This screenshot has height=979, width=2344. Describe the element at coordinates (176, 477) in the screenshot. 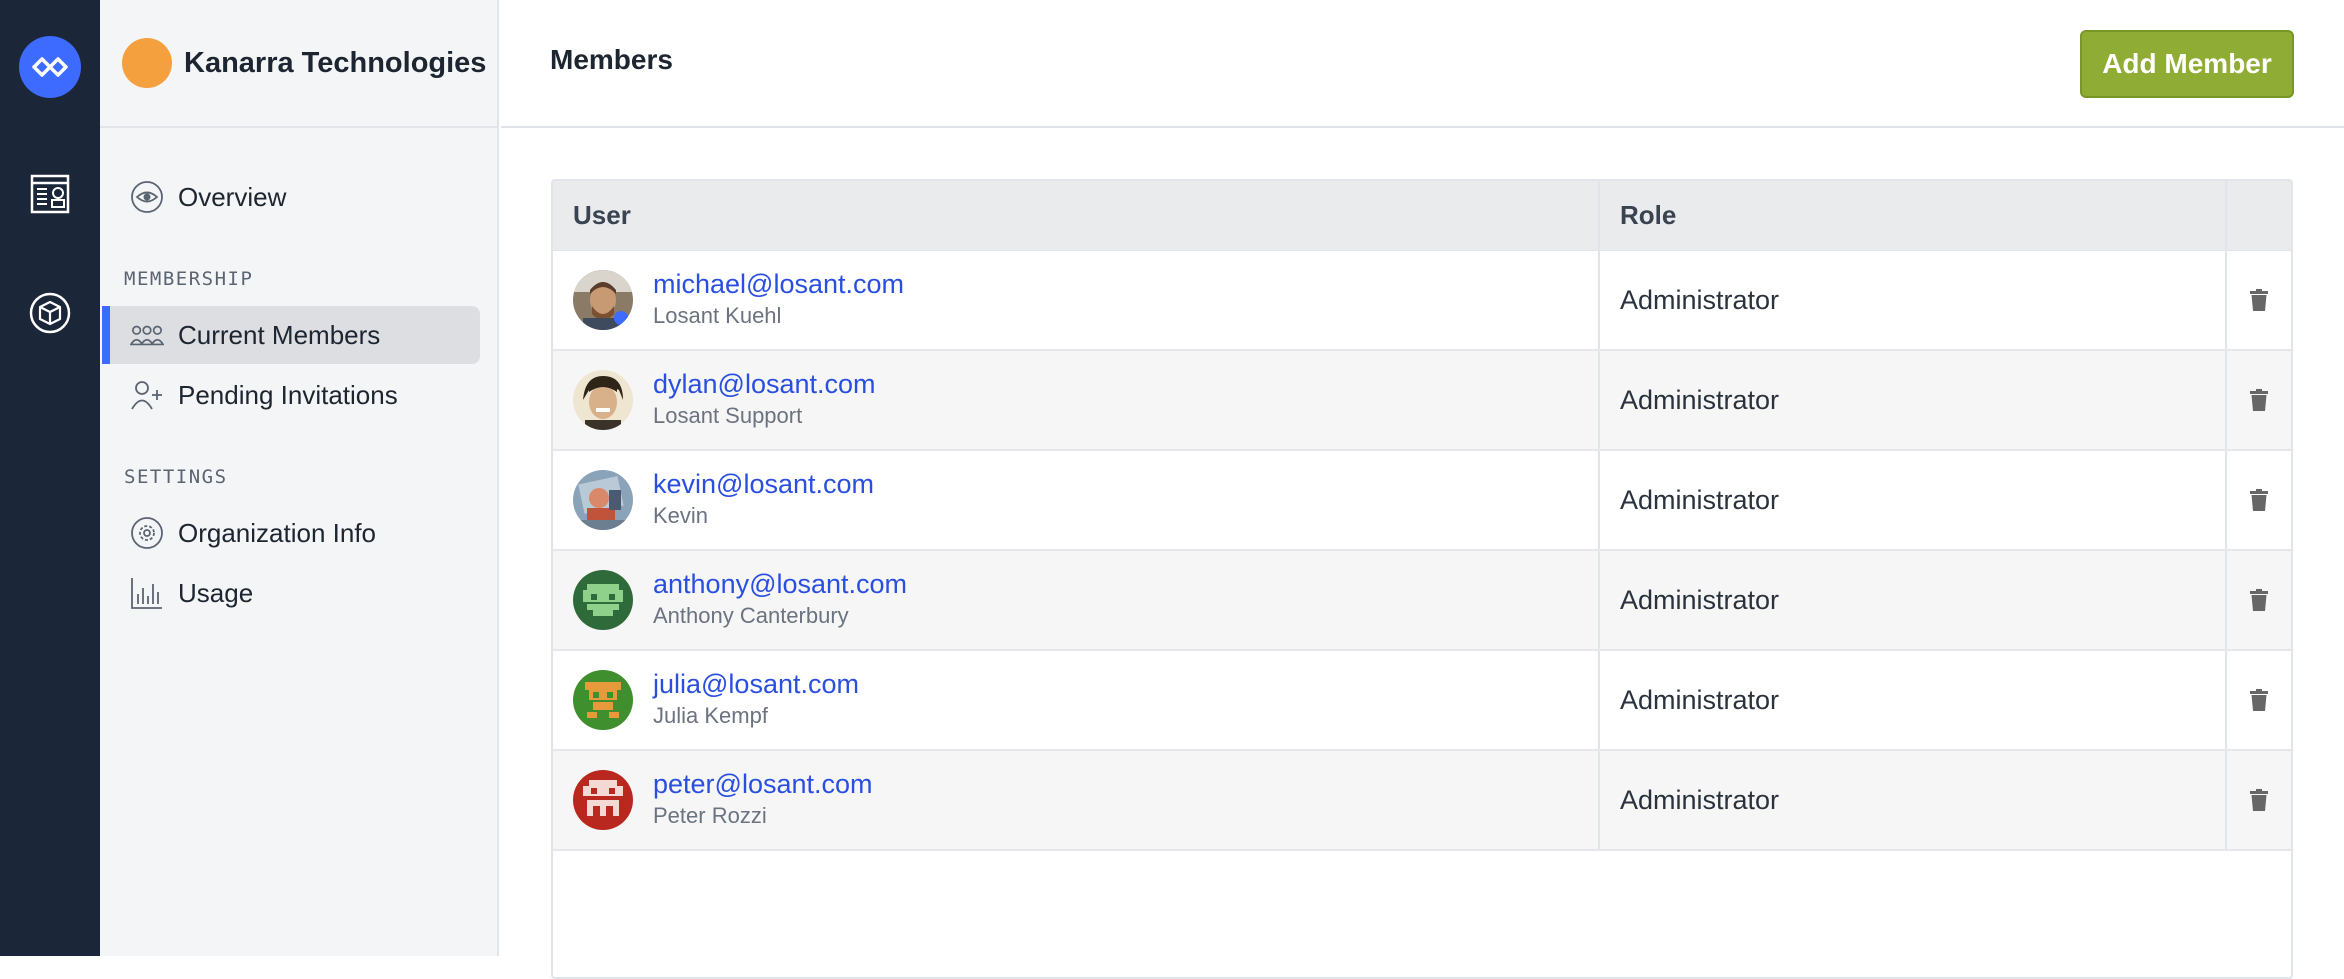

I see `section-heading-settings: SETTINGS` at that location.